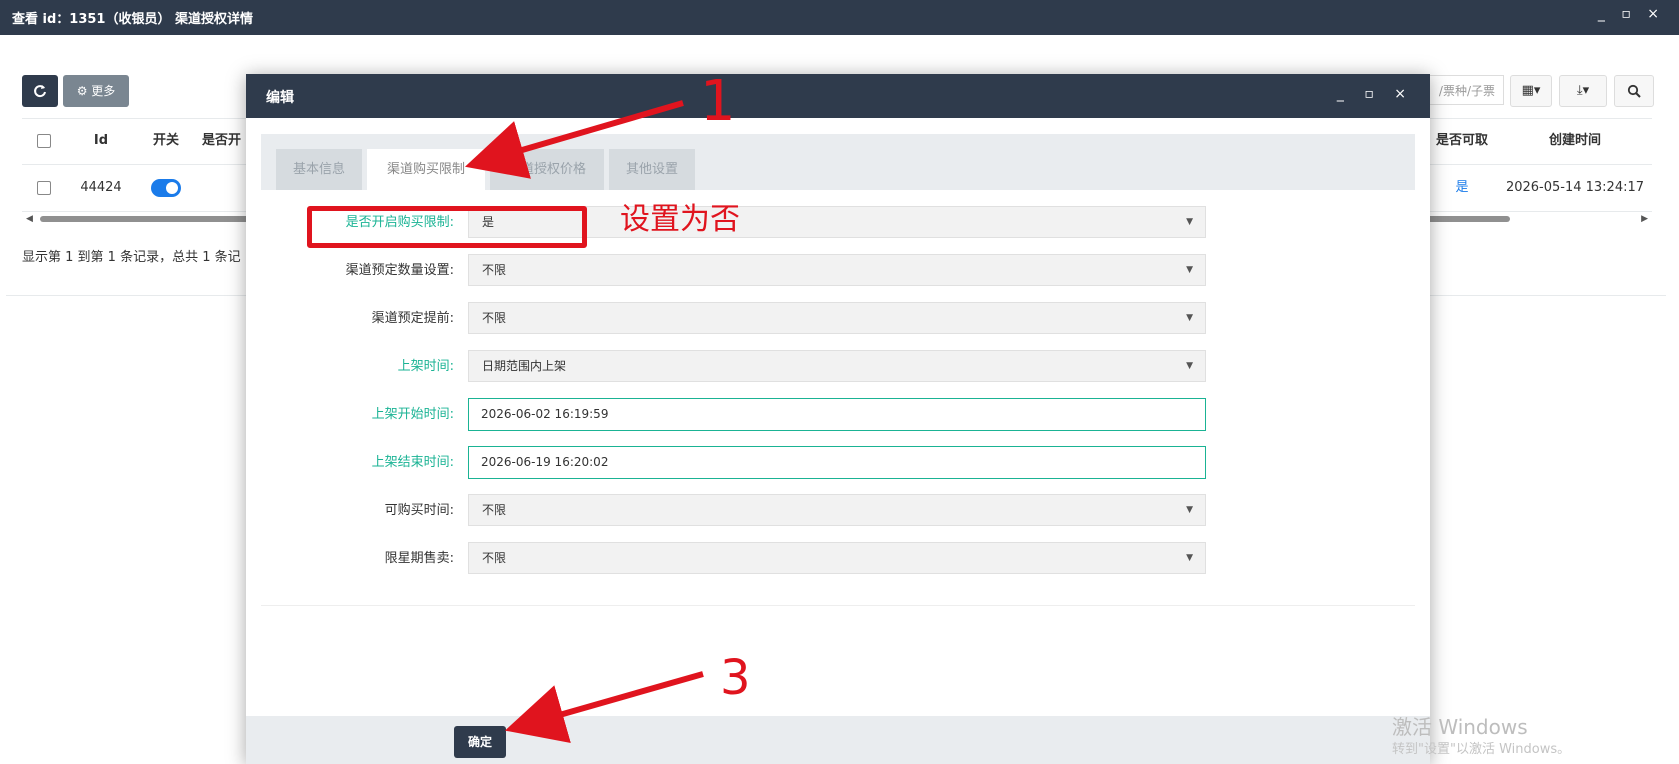 This screenshot has height=764, width=1679. What do you see at coordinates (735, 678) in the screenshot?
I see `annotation-step-3: 3` at bounding box center [735, 678].